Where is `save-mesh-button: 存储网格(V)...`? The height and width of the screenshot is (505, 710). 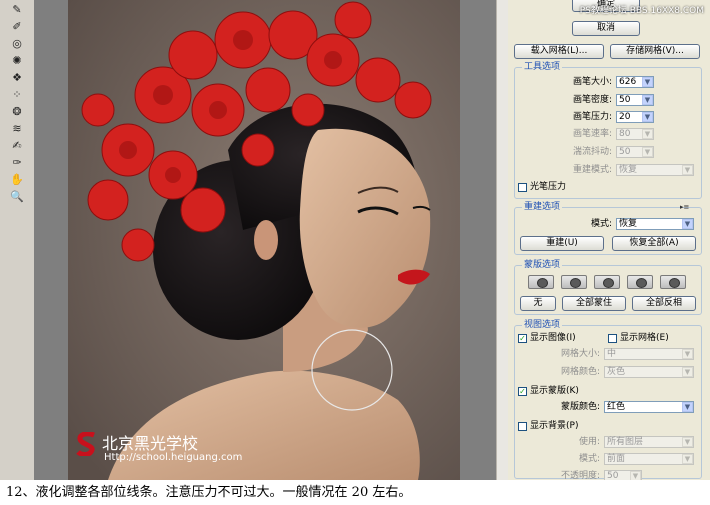
save-mesh-button: 存储网格(V)... is located at coordinates (655, 51).